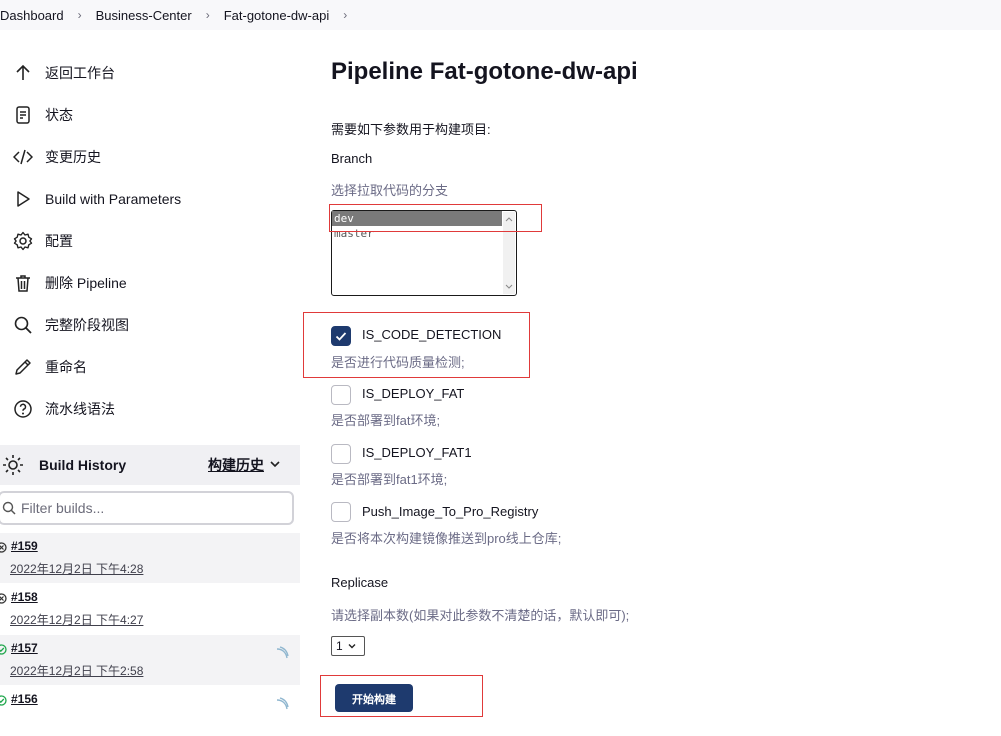 Image resolution: width=1001 pixels, height=736 pixels. What do you see at coordinates (413, 393) in the screenshot?
I see `is-deploy-fat-label: IS_DEPLOY_FAT` at bounding box center [413, 393].